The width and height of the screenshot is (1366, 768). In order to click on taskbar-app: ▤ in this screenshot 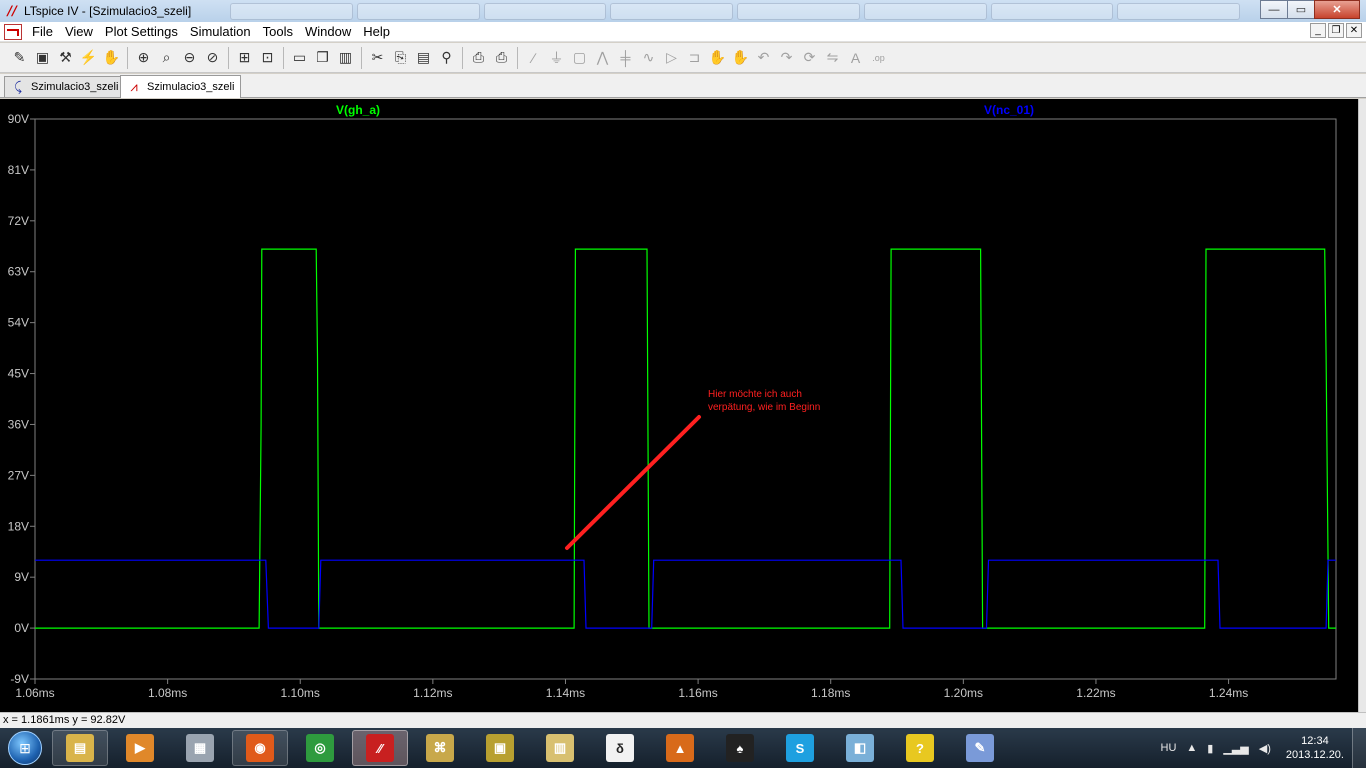, I will do `click(80, 748)`.